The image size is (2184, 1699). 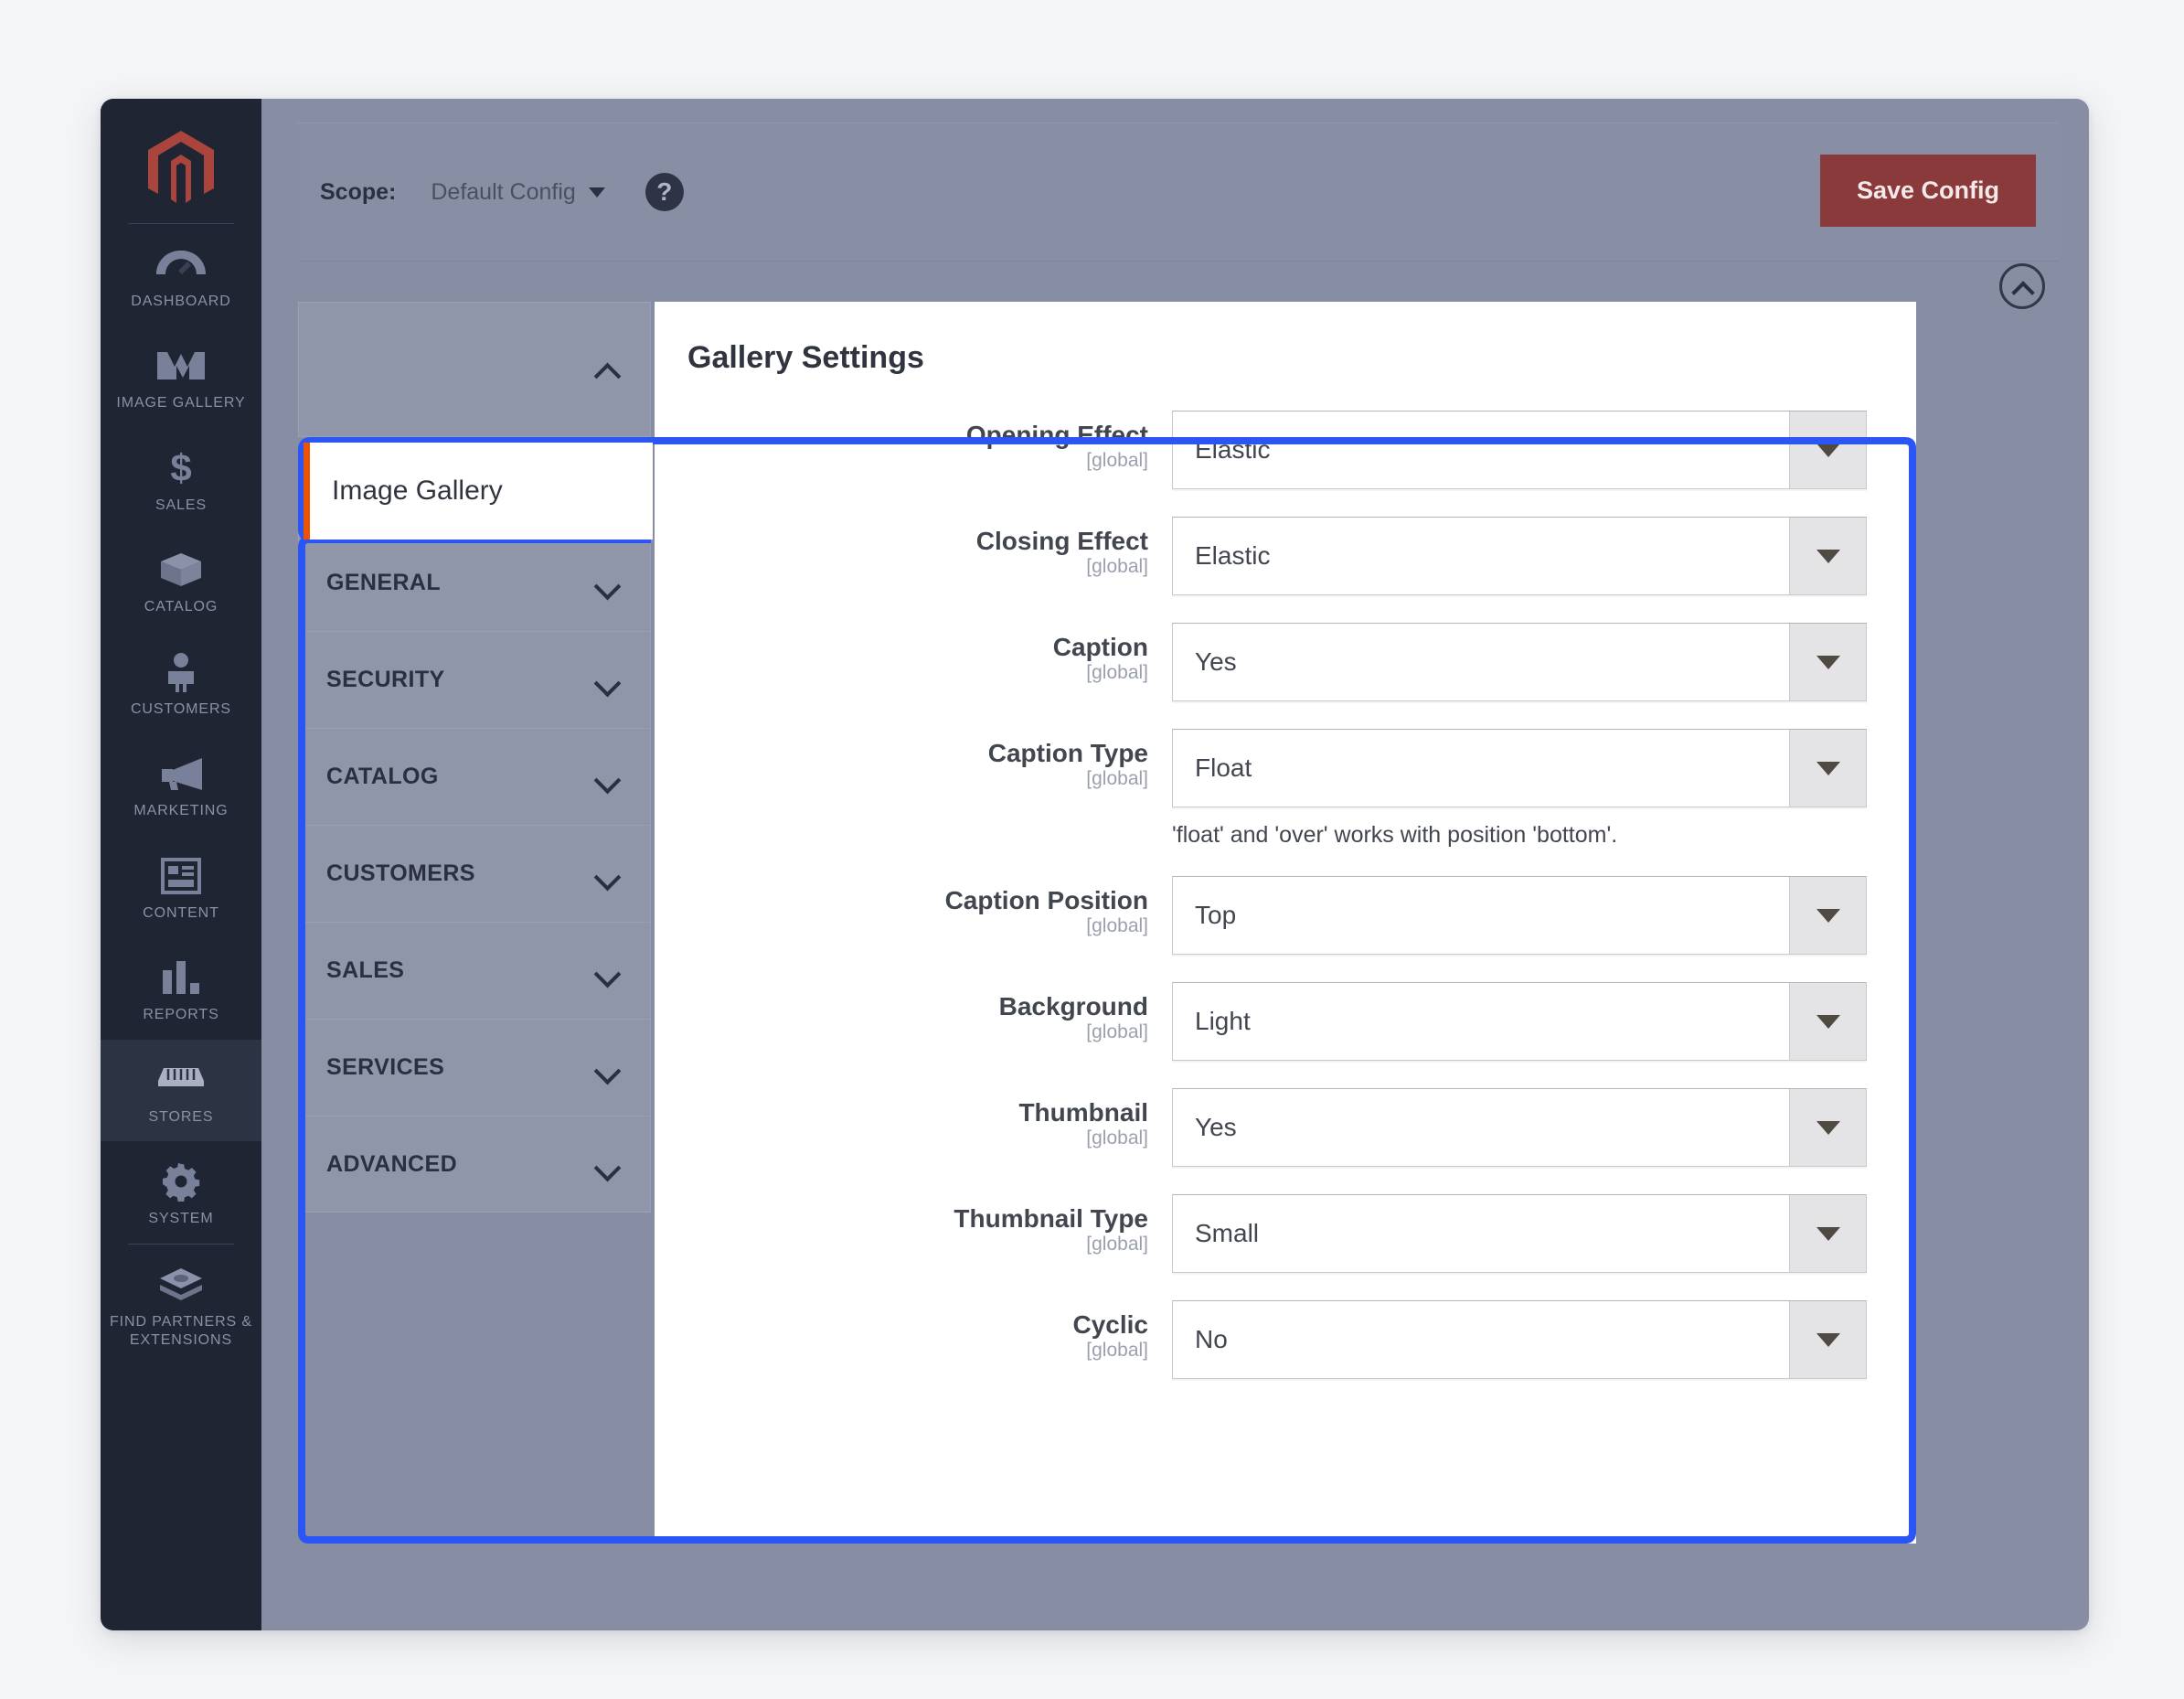 I want to click on nav-section-label: CATALOG, so click(x=383, y=776).